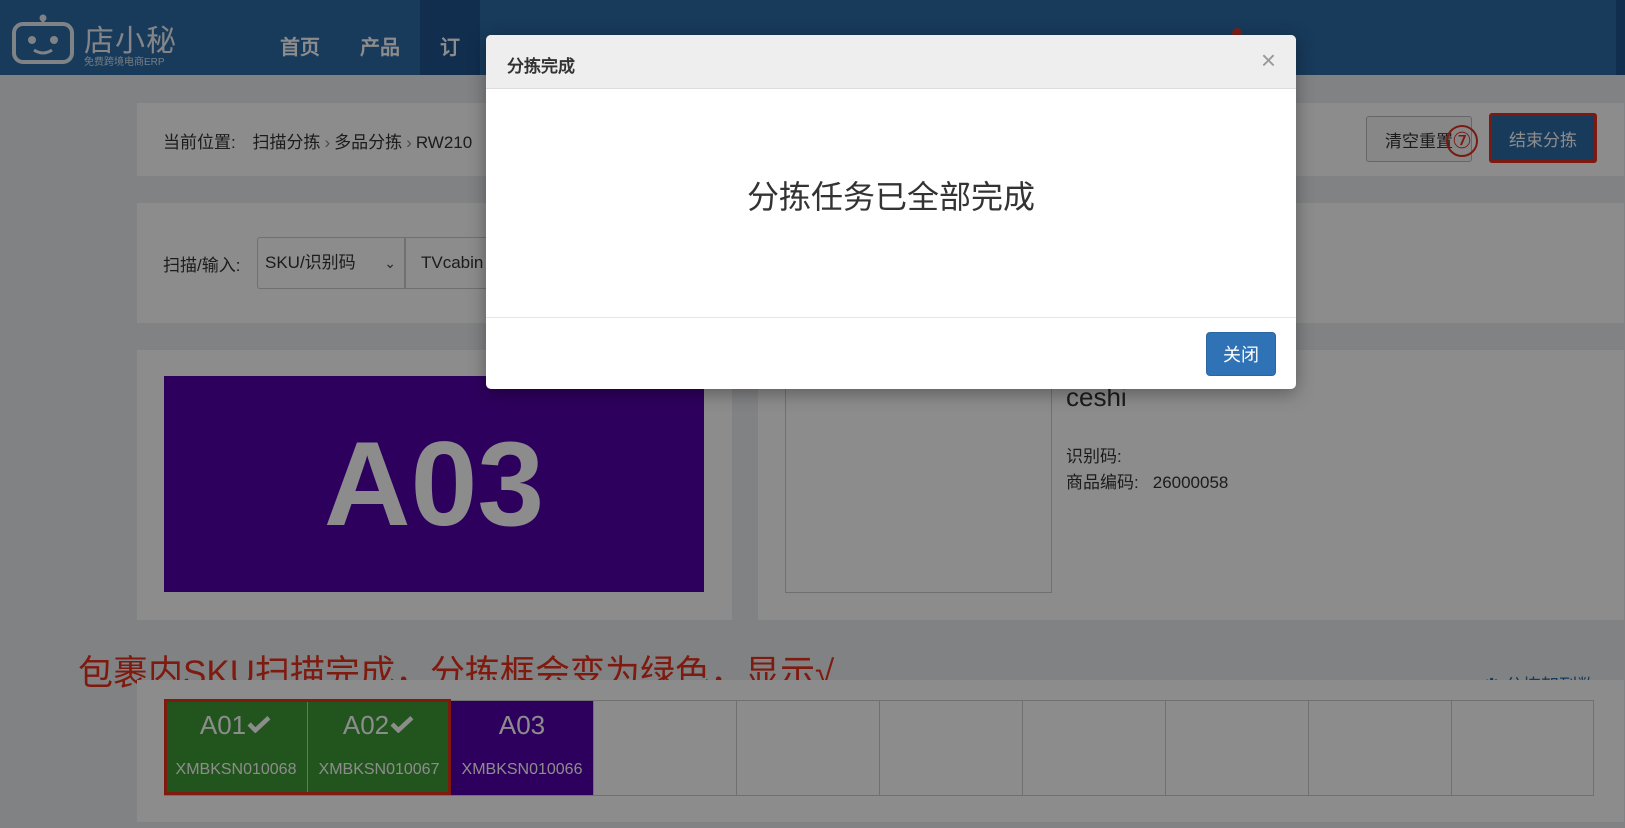 The width and height of the screenshot is (1625, 828). What do you see at coordinates (891, 203) in the screenshot?
I see `dialog-message: 分拣任务已全部完成` at bounding box center [891, 203].